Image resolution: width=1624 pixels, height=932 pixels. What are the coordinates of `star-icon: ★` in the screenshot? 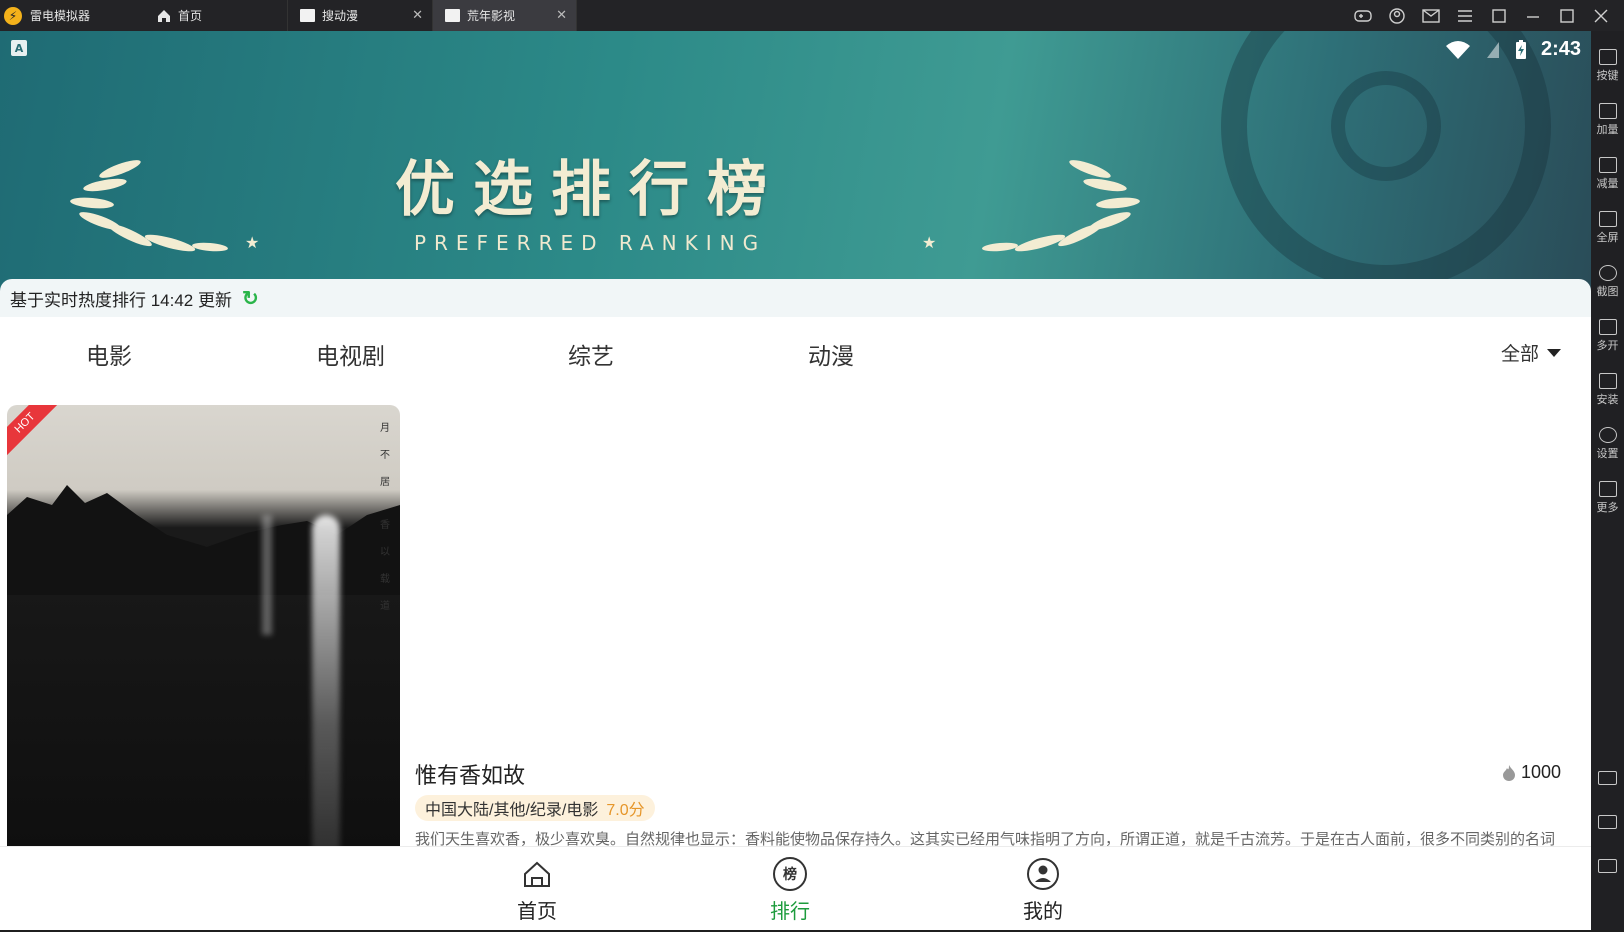 It's located at (252, 242).